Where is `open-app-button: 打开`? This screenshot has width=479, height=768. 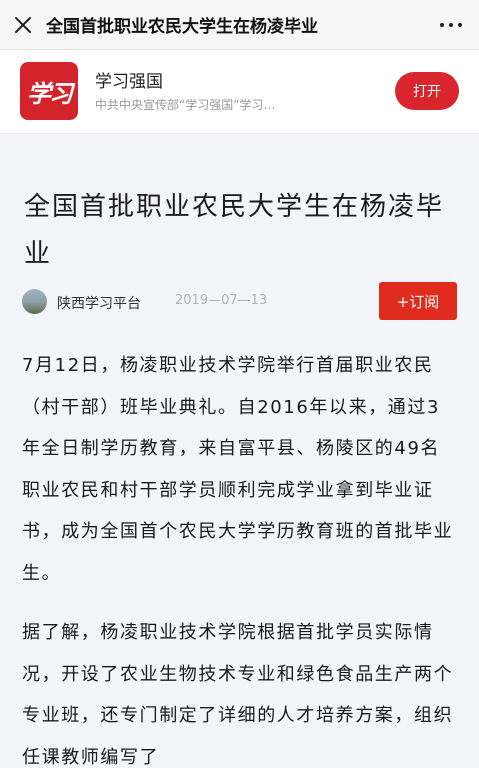
open-app-button: 打开 is located at coordinates (427, 91).